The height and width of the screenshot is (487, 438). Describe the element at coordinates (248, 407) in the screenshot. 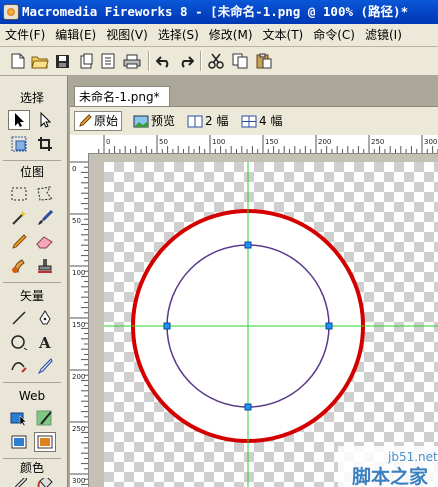

I see `anchor-point-bottom` at that location.